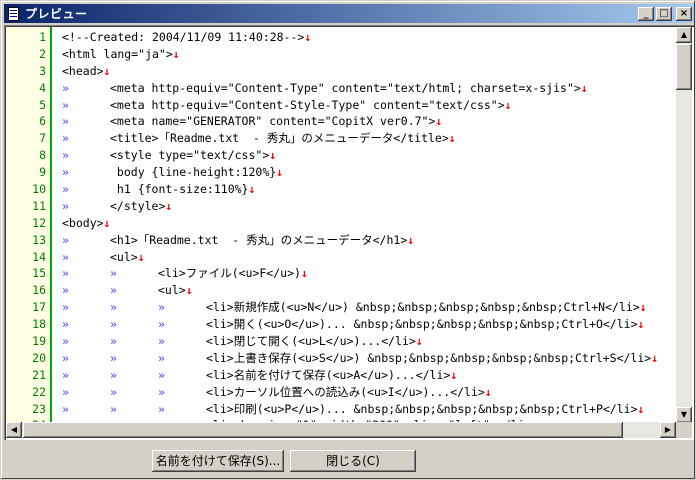 The width and height of the screenshot is (696, 480). I want to click on minimize-icon: _, so click(646, 13).